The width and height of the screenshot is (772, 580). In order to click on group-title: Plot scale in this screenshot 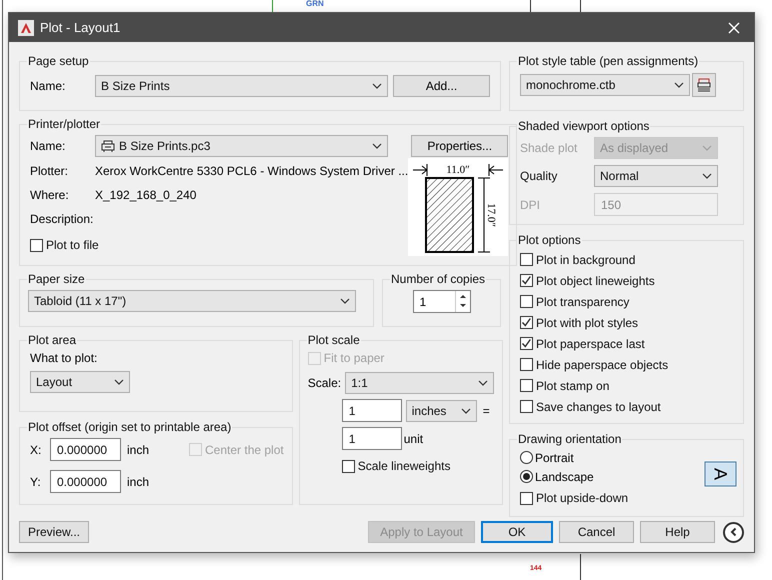, I will do `click(333, 340)`.